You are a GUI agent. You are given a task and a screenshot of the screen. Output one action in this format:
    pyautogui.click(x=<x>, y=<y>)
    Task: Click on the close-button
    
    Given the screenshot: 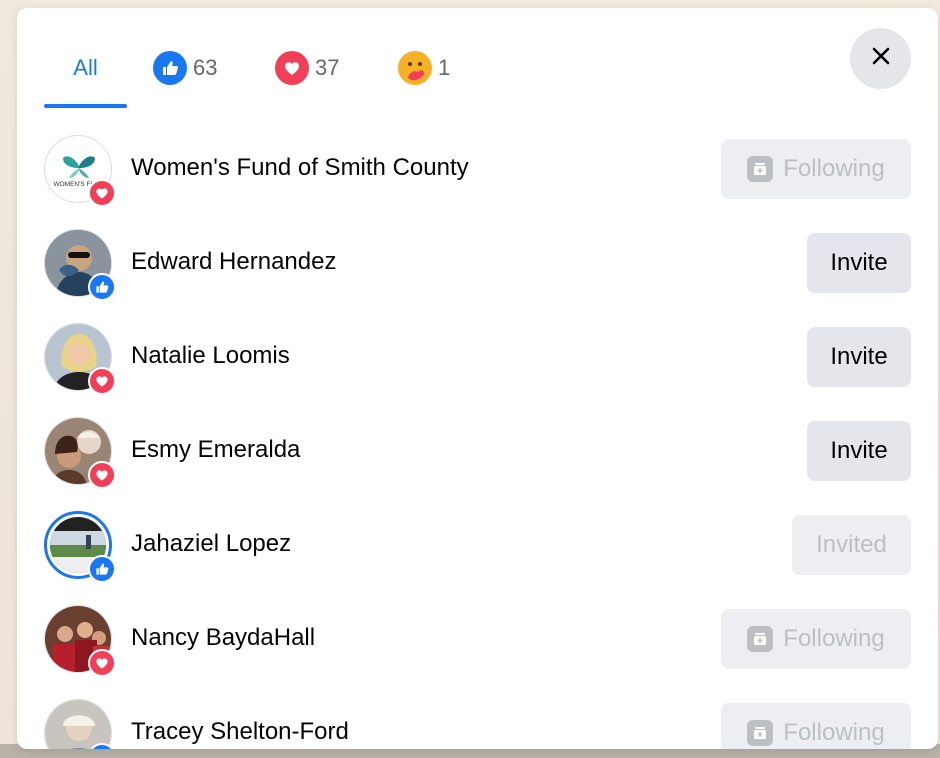 What is the action you would take?
    pyautogui.click(x=880, y=58)
    